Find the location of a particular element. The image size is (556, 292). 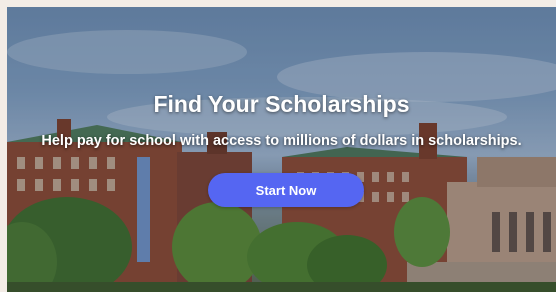

start-now-button: Start Now is located at coordinates (286, 190).